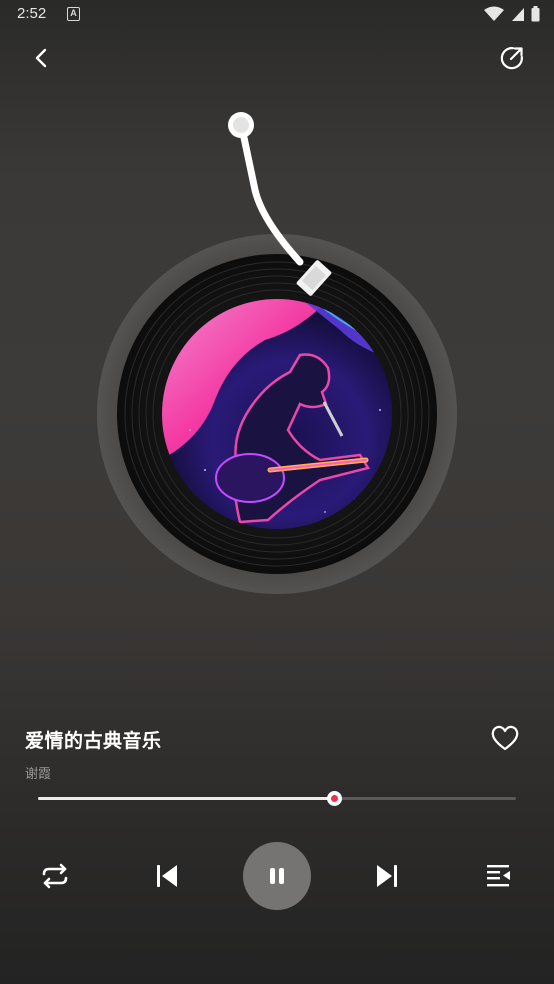 The height and width of the screenshot is (984, 554). I want to click on skip-previous-icon, so click(167, 876).